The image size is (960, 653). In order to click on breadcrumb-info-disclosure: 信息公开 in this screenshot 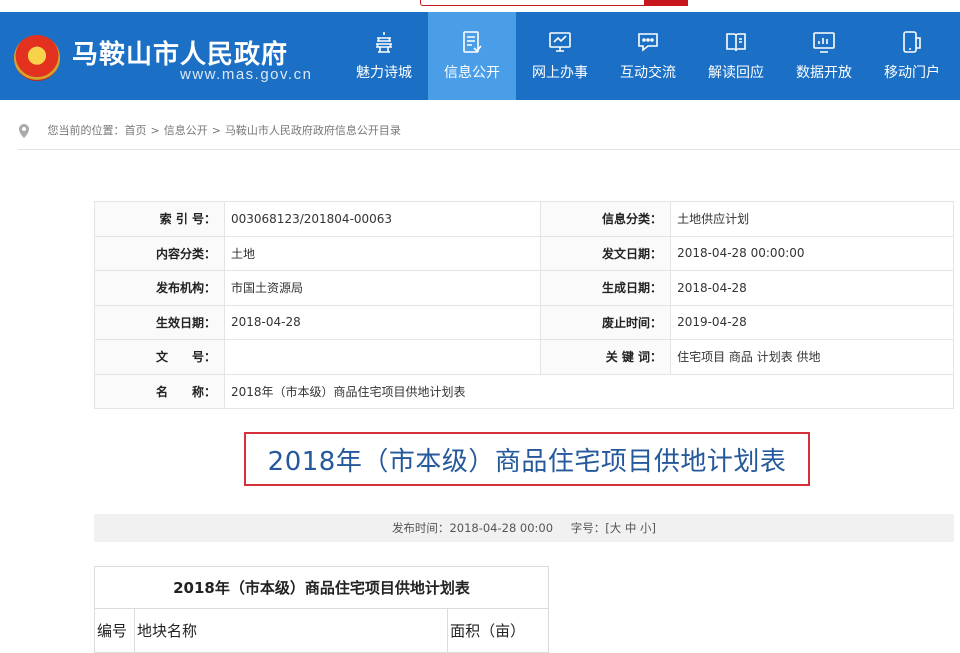, I will do `click(186, 130)`.